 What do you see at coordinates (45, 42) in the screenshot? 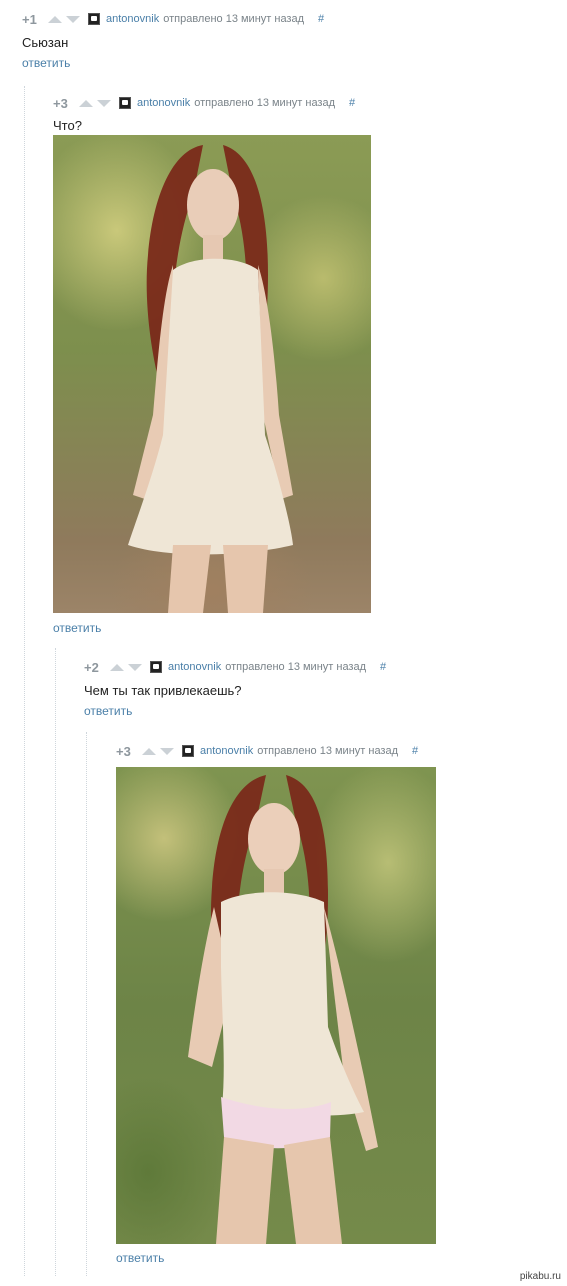
I see `comment-text: Сьюзан` at bounding box center [45, 42].